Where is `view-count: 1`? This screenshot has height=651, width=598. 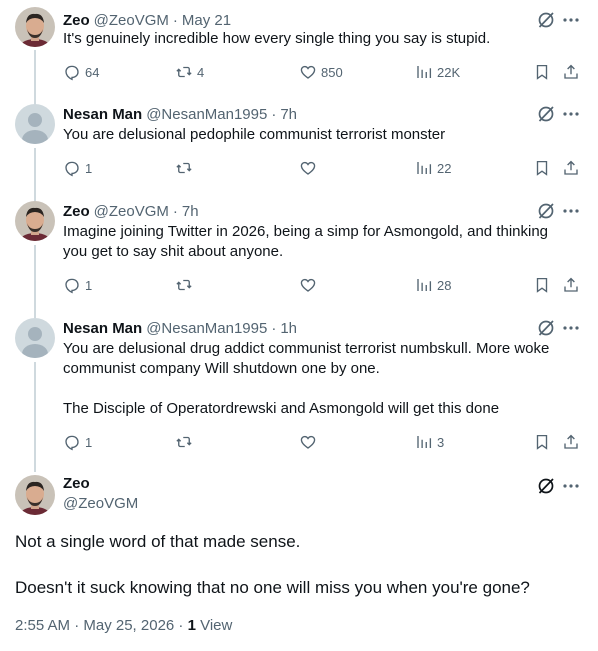
view-count: 1 is located at coordinates (191, 625).